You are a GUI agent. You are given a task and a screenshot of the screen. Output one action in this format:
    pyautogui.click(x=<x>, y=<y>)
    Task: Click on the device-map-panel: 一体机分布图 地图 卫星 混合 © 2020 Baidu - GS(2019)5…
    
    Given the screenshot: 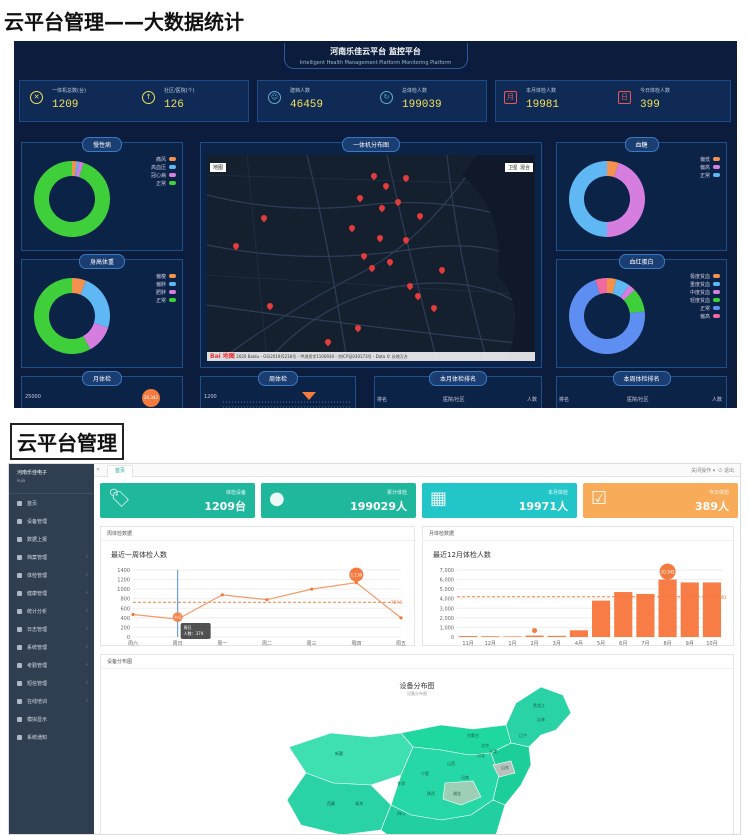 What is the action you would take?
    pyautogui.click(x=371, y=252)
    